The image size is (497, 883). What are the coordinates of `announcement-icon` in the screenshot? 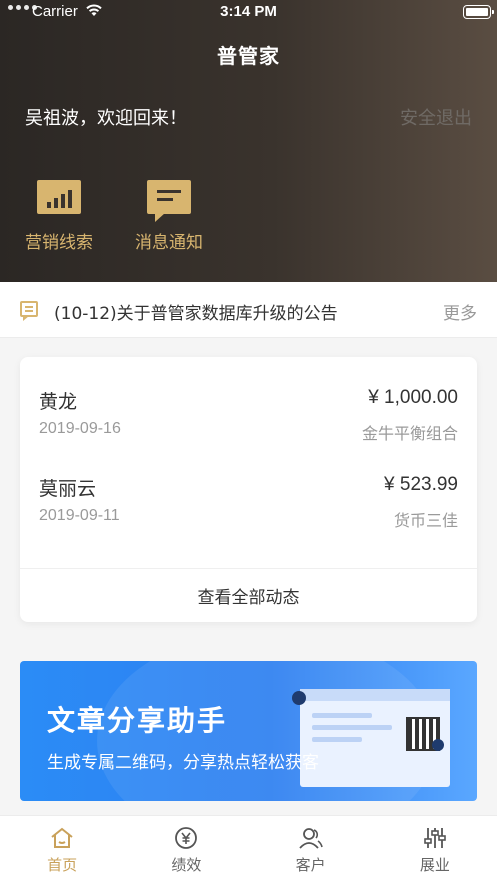 It's located at (29, 311).